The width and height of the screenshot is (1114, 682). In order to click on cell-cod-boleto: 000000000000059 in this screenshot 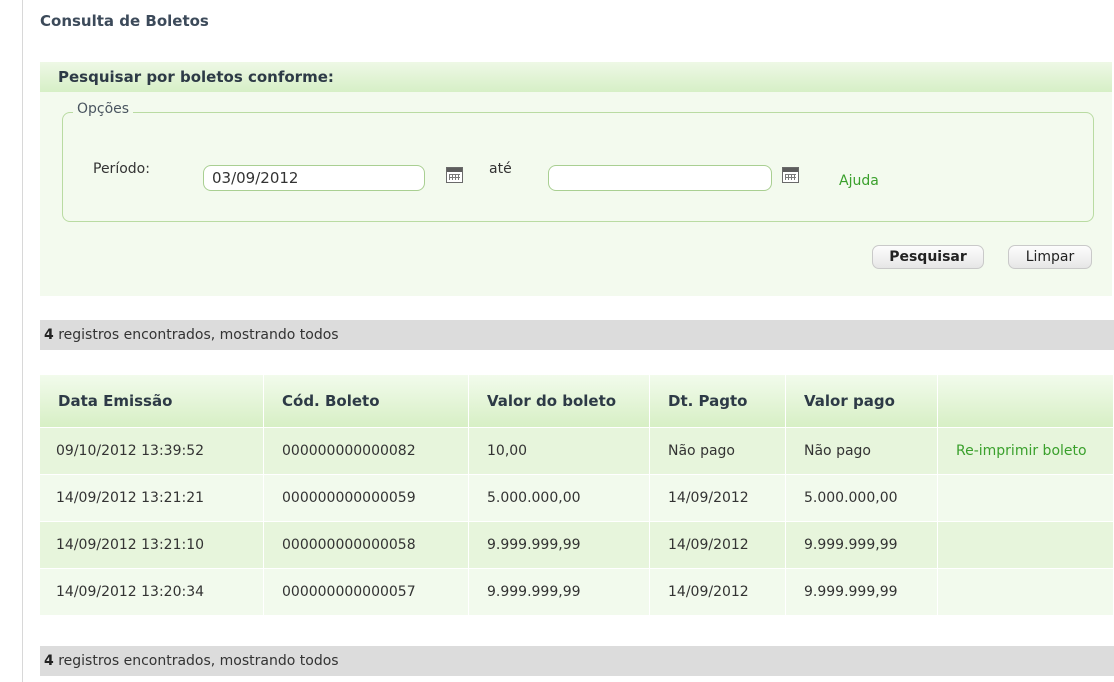, I will do `click(366, 498)`.